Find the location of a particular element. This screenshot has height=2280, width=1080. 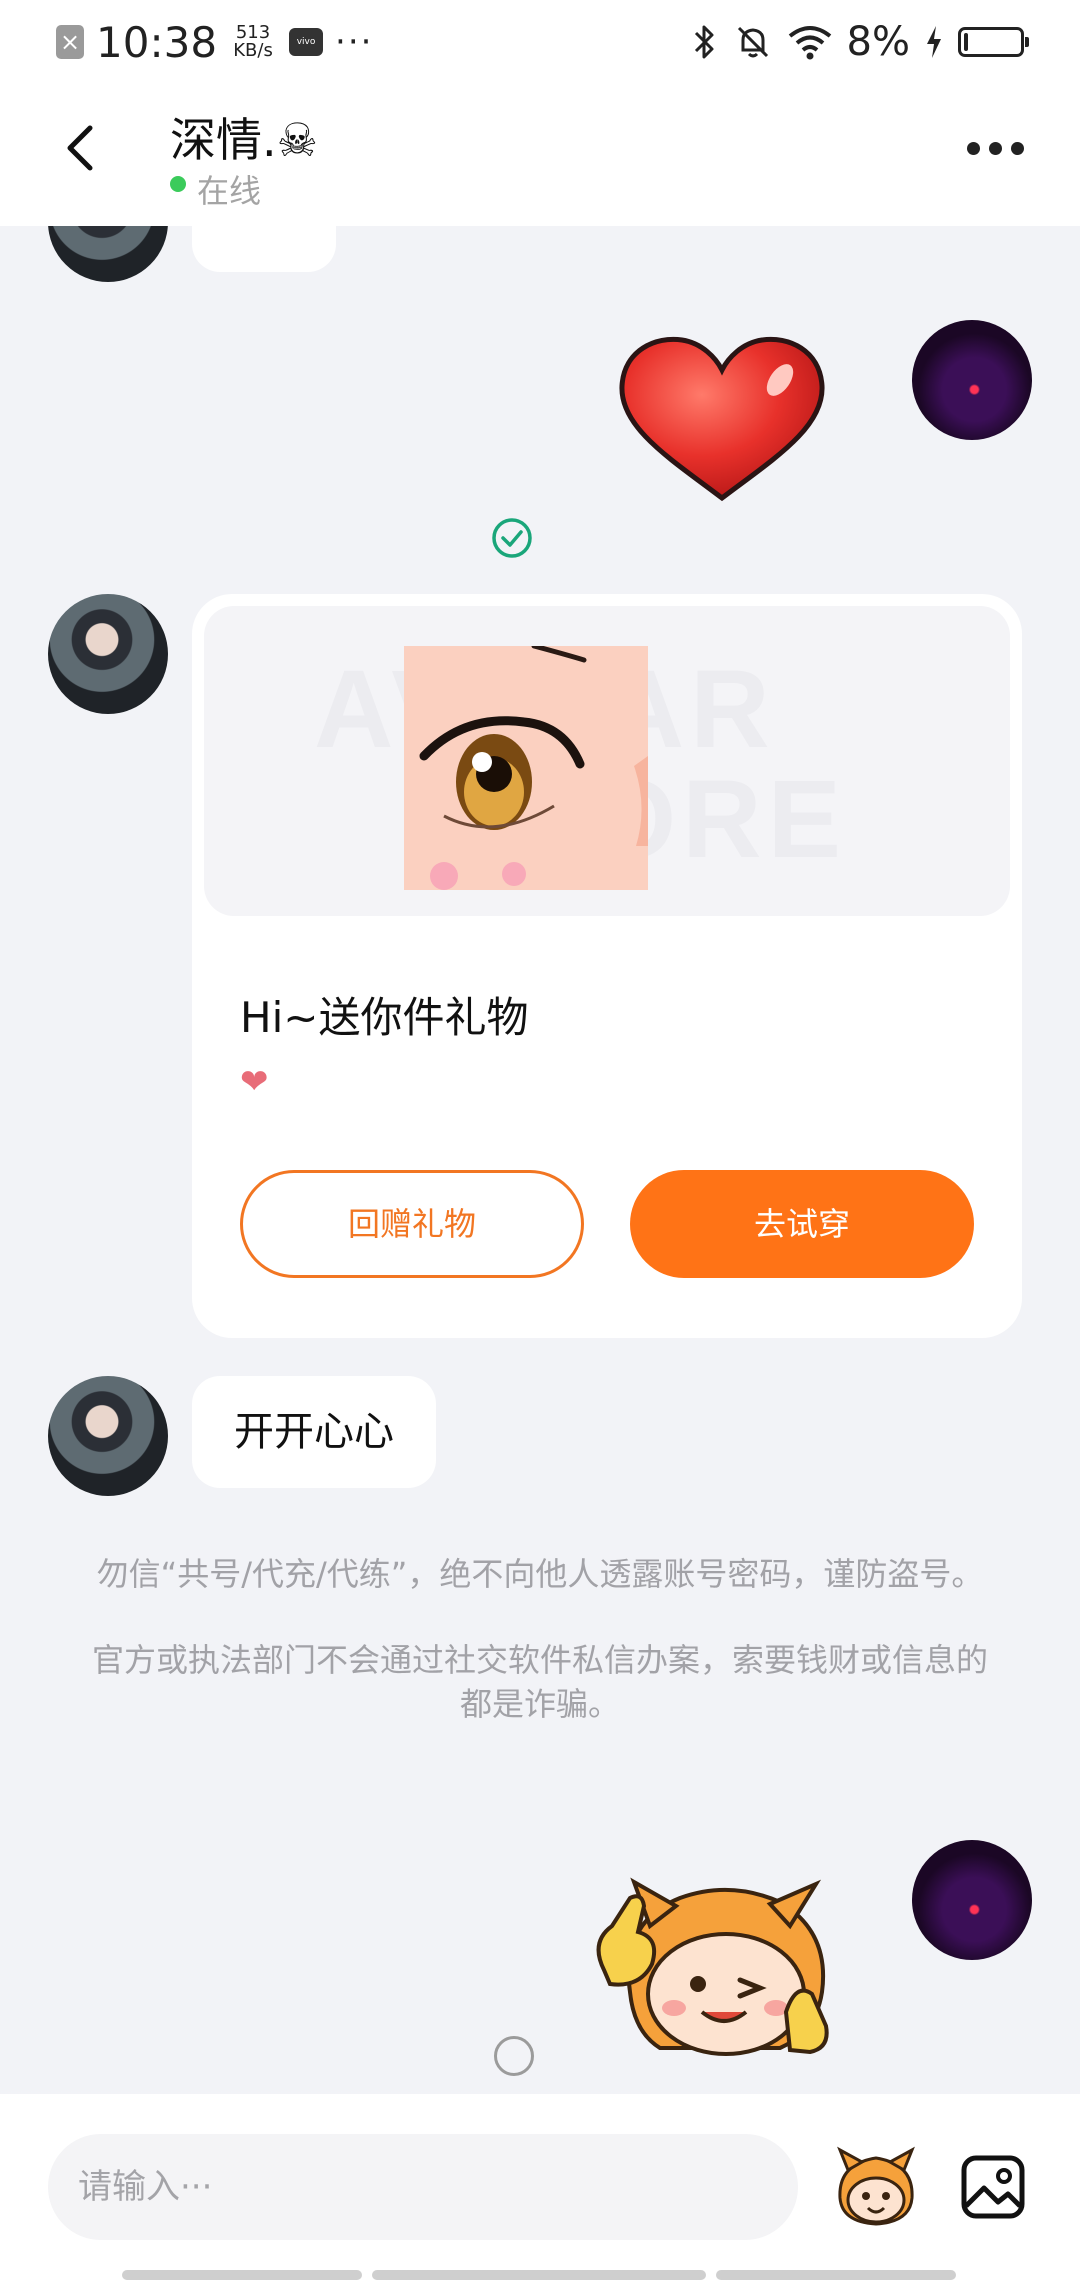

clock: 10:38 is located at coordinates (157, 42).